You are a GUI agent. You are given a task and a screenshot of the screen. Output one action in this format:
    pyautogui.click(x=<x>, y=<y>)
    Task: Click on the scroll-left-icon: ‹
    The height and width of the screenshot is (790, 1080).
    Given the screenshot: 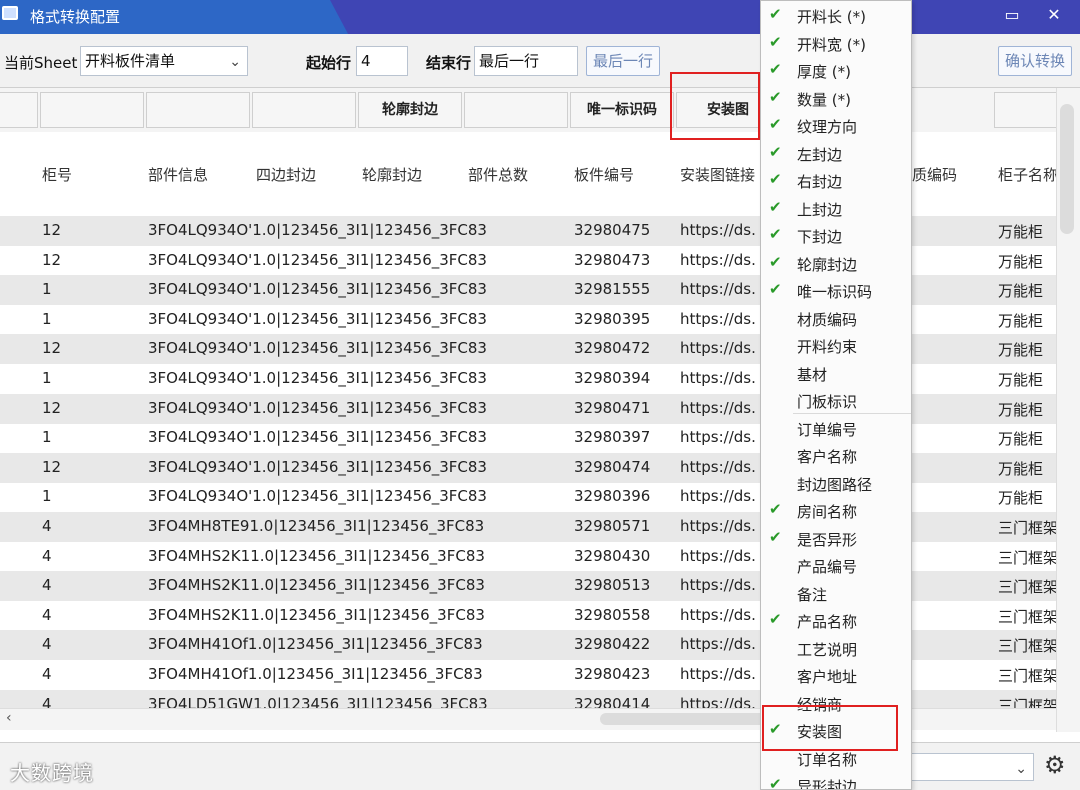 What is the action you would take?
    pyautogui.click(x=9, y=718)
    